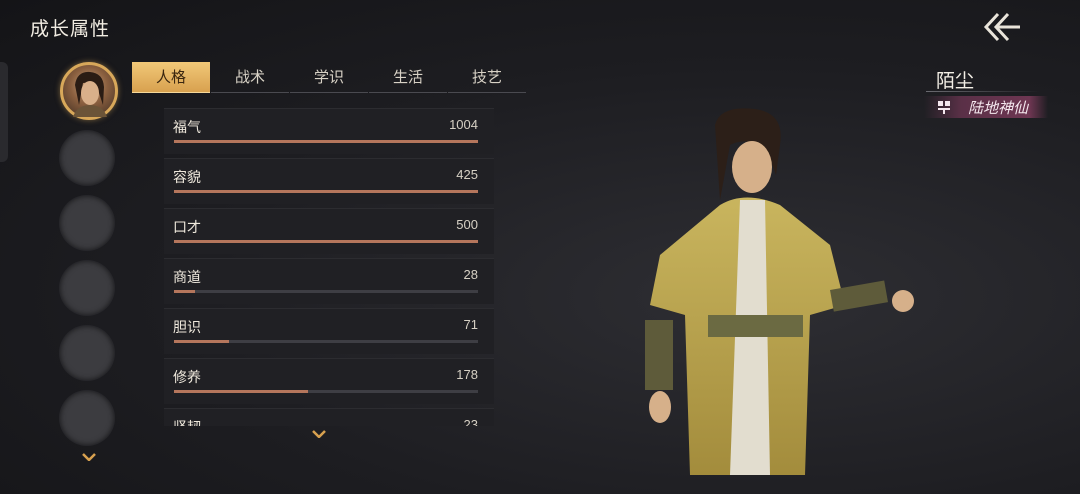  Describe the element at coordinates (955, 81) in the screenshot. I see `character-name: 陌尘` at that location.